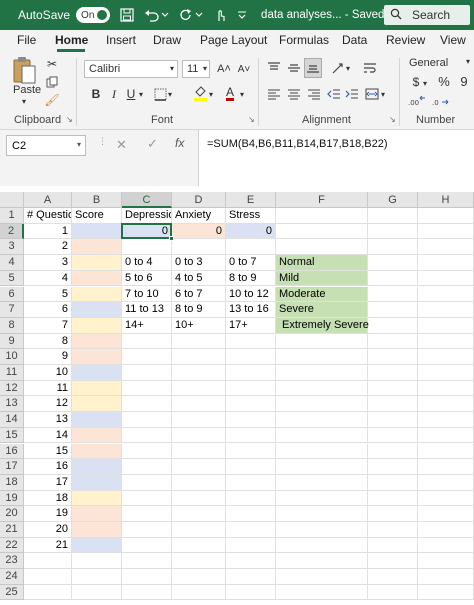 This screenshot has width=474, height=605. I want to click on tab-page-layout: Page Layout, so click(233, 40).